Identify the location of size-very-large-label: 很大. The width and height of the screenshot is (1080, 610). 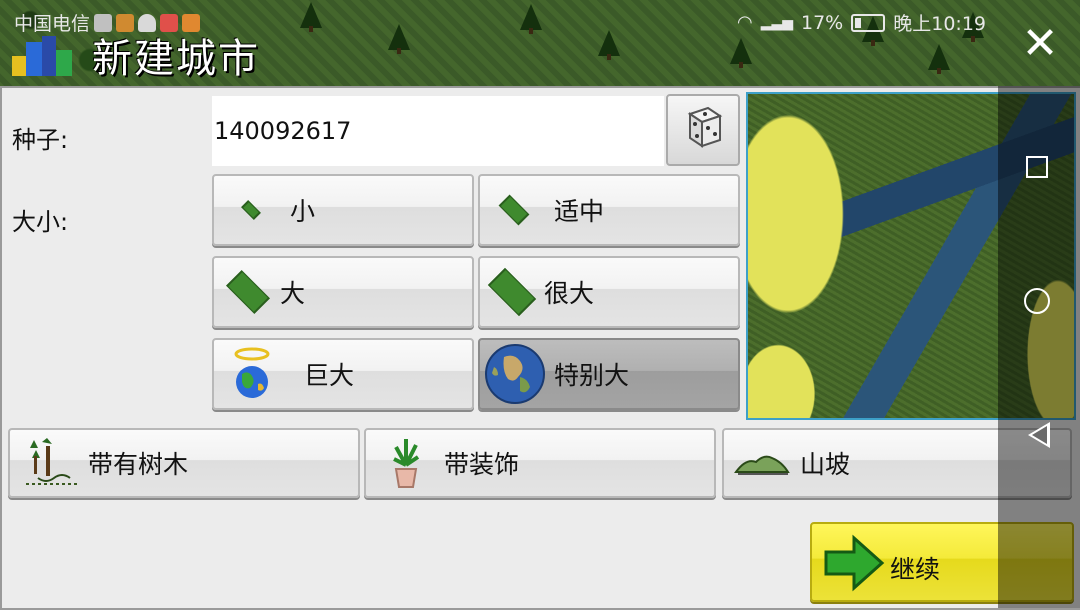
(569, 293).